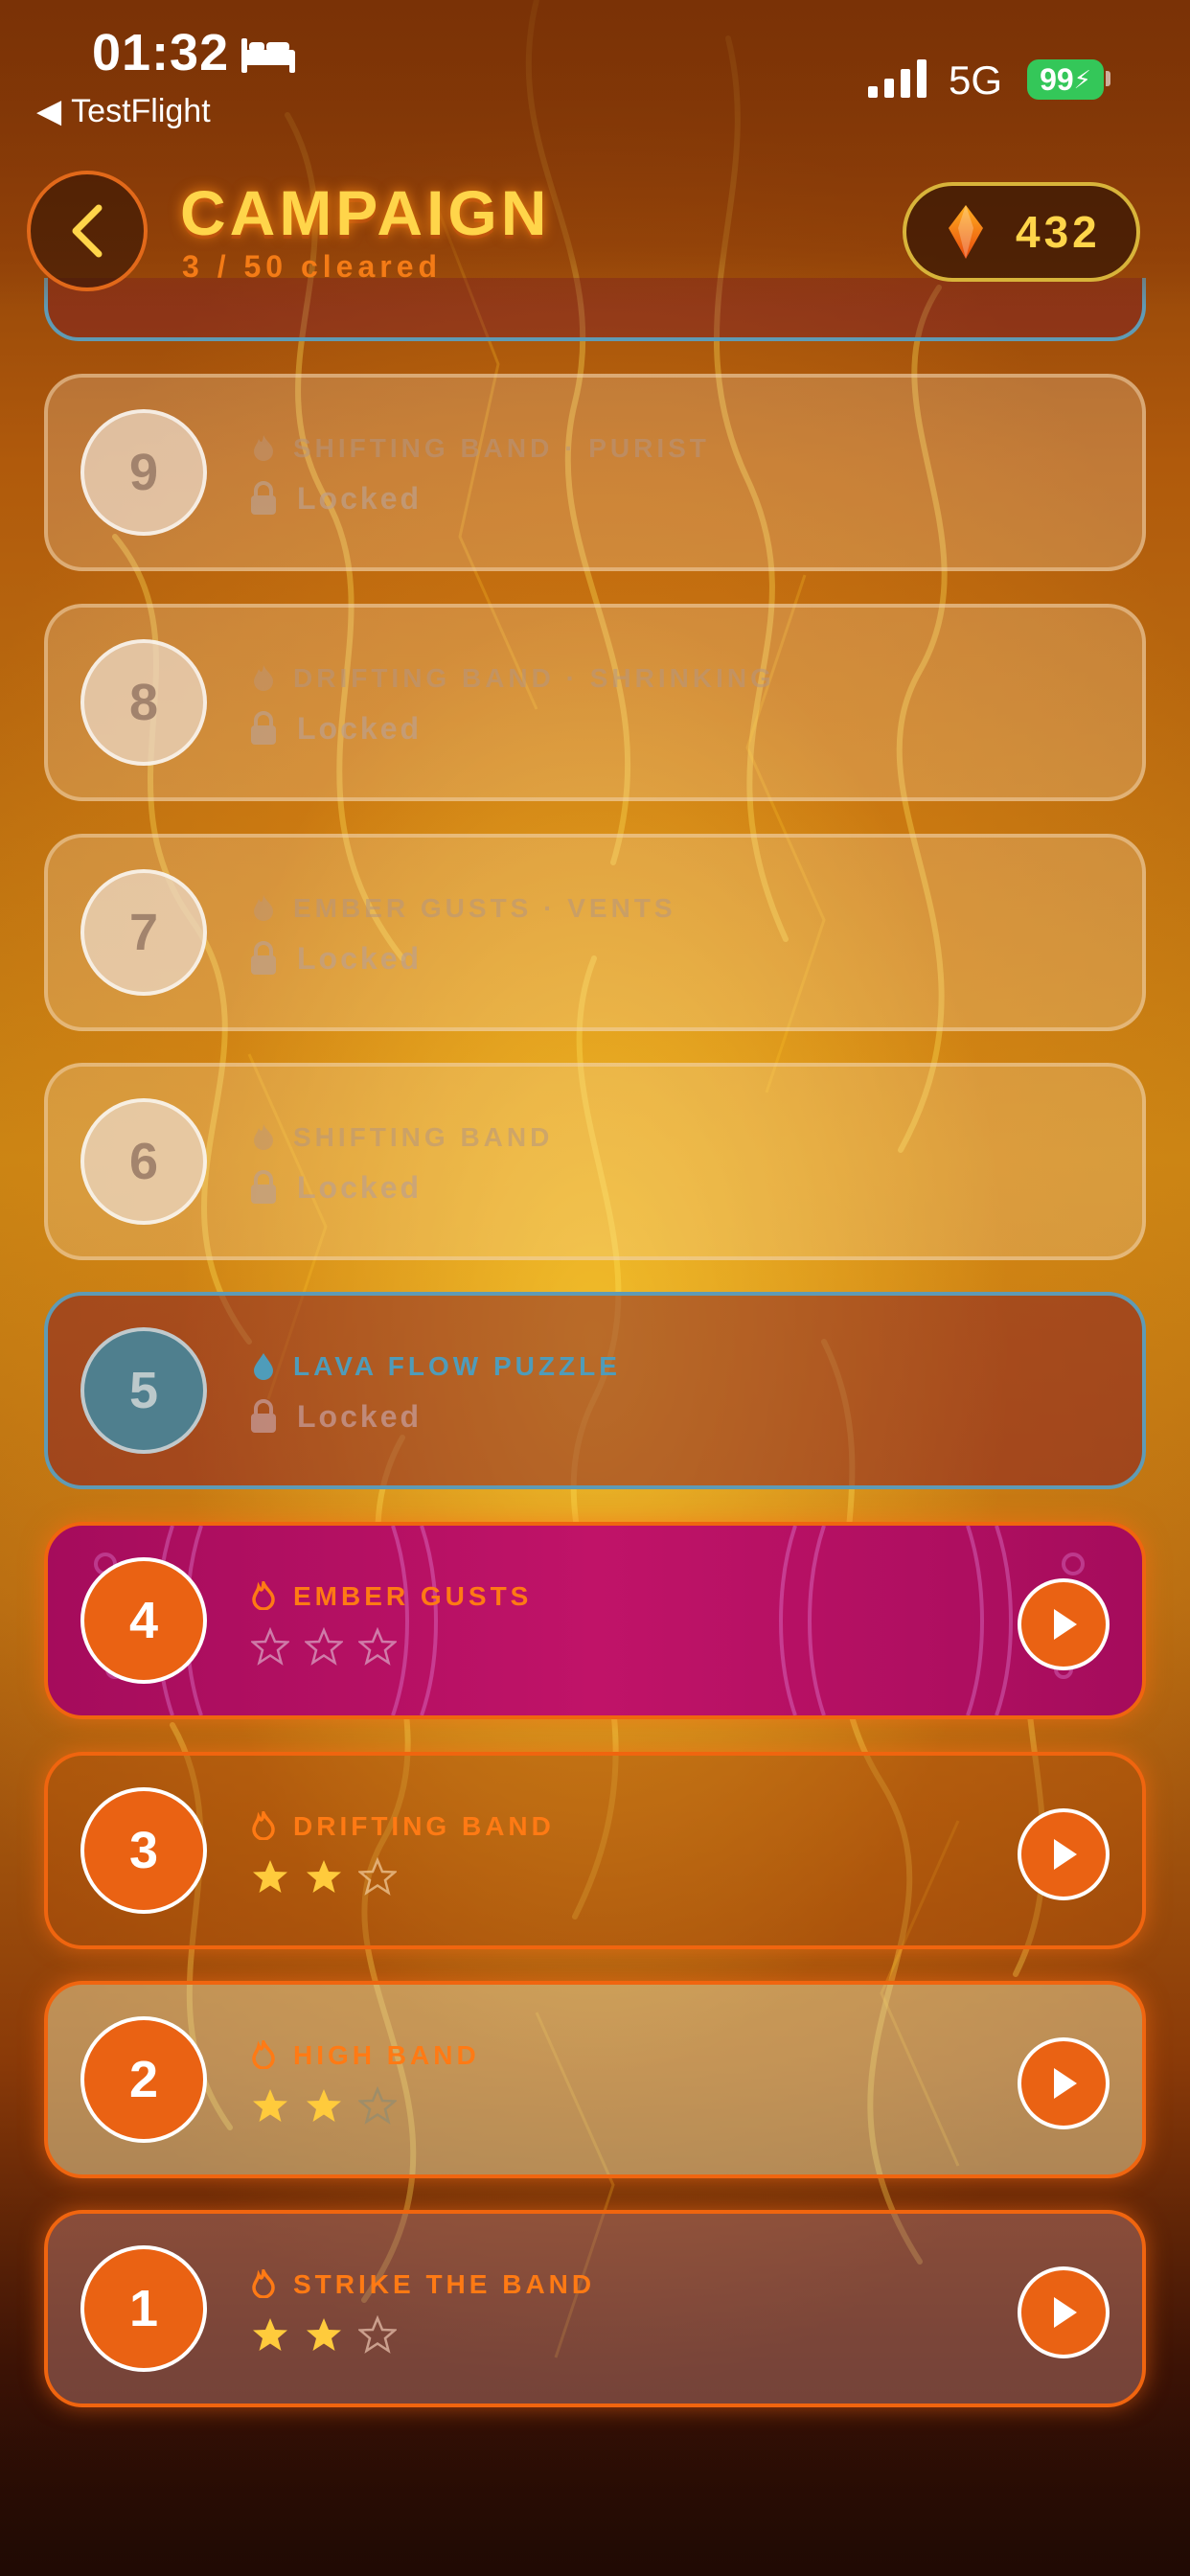  Describe the element at coordinates (413, 1596) in the screenshot. I see `level-name: EMBER GUSTS` at that location.